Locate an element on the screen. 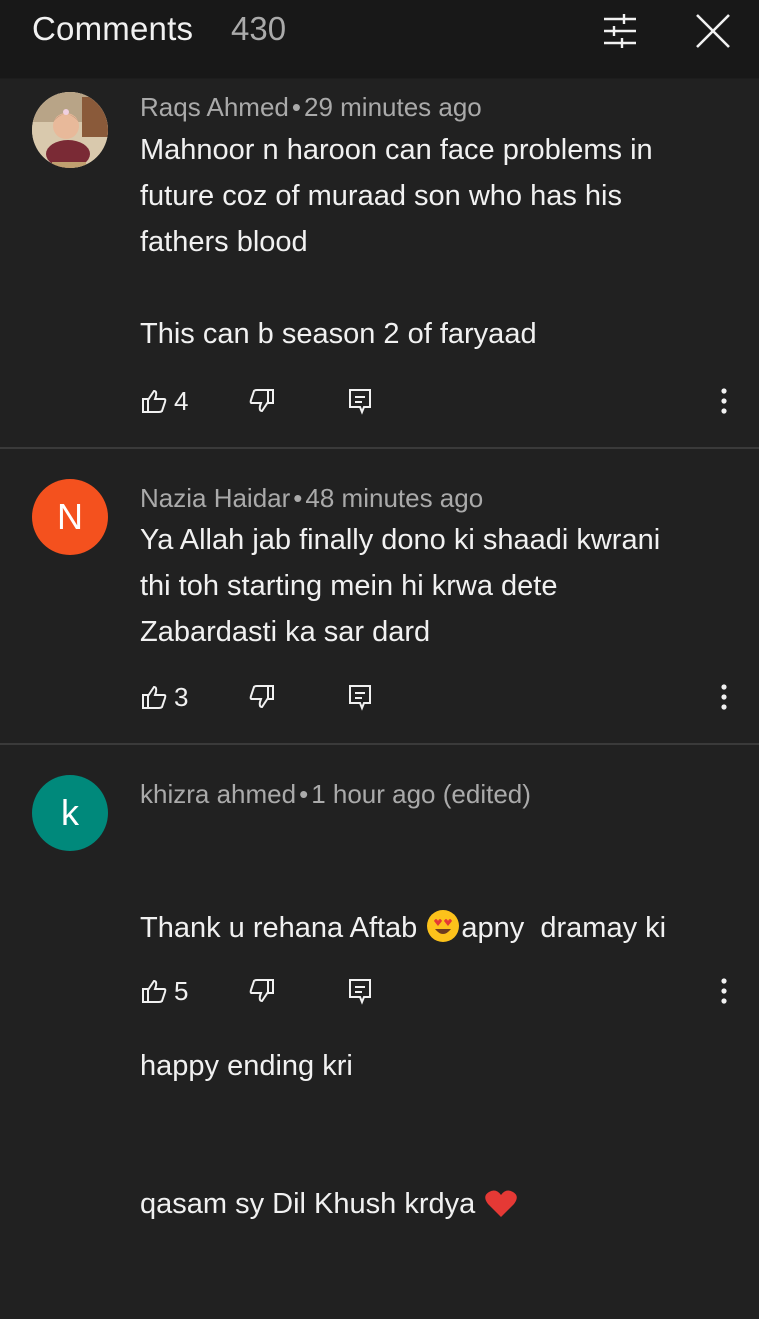 This screenshot has width=759, height=1319. comment-time: 29 minutes ago is located at coordinates (392, 107).